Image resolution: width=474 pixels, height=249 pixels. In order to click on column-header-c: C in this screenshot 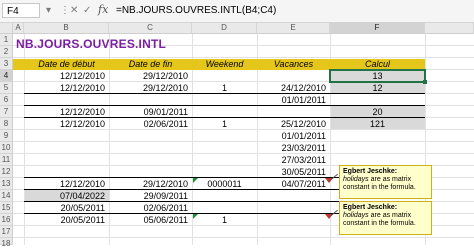, I will do `click(150, 28)`.